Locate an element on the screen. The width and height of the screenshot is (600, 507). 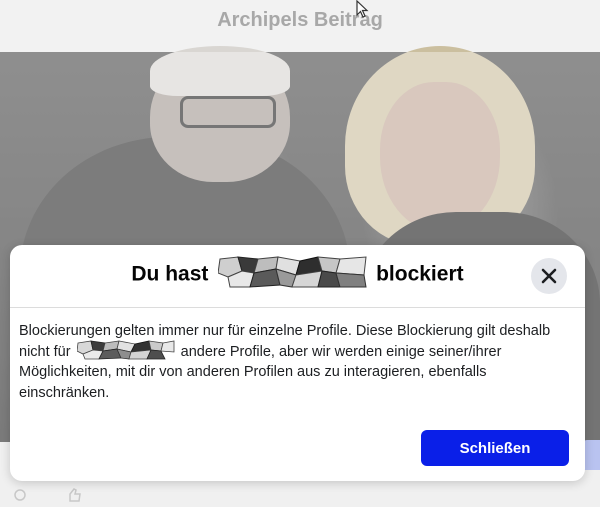
mouse-cursor-icon is located at coordinates (362, 9).